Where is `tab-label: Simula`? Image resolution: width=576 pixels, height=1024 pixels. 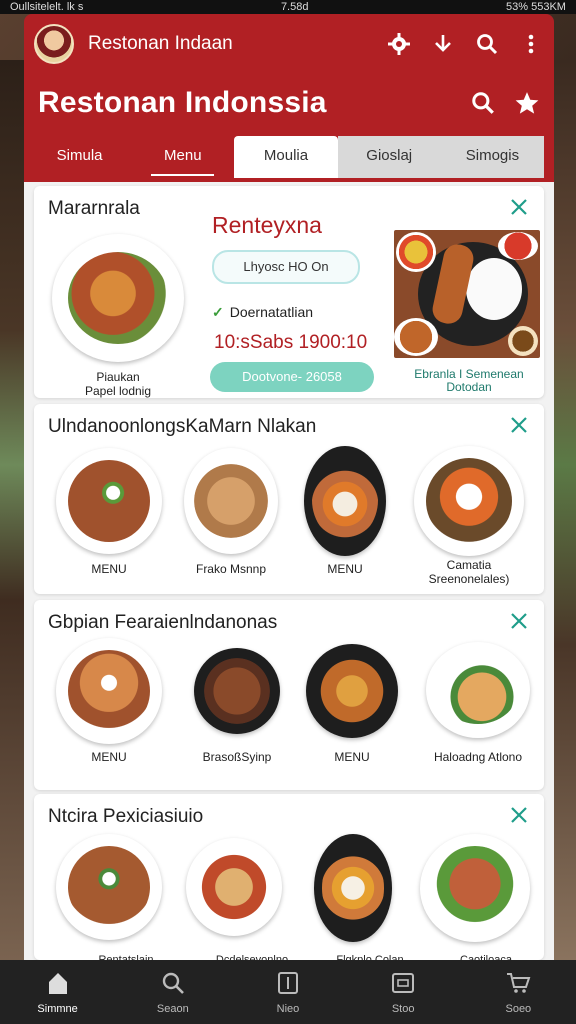
tab-label: Simula is located at coordinates (79, 155).